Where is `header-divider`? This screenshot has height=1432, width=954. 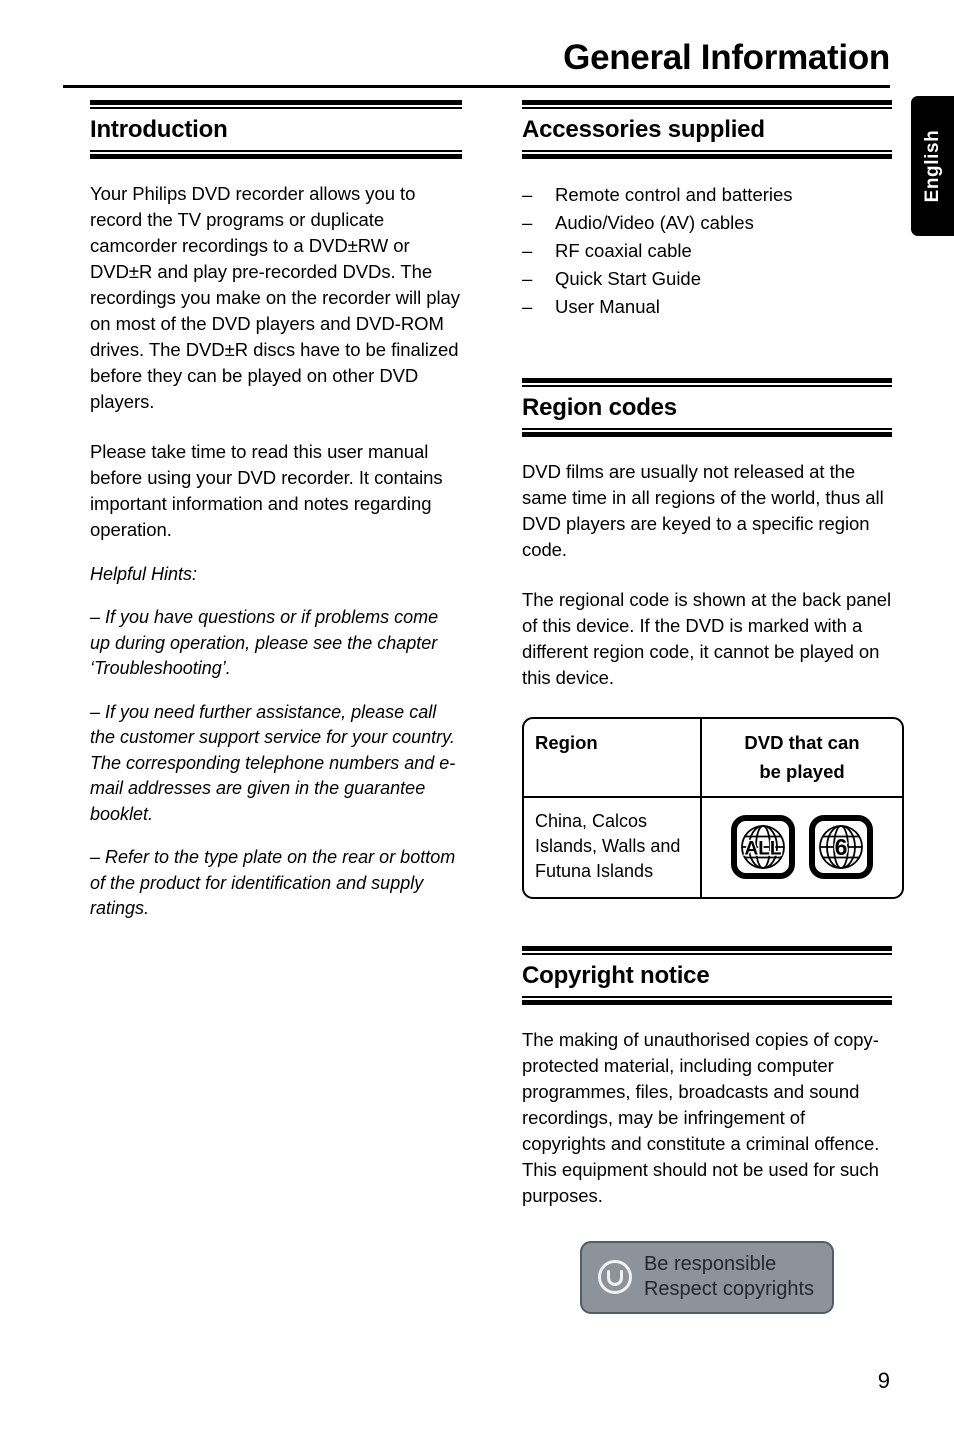 header-divider is located at coordinates (476, 86).